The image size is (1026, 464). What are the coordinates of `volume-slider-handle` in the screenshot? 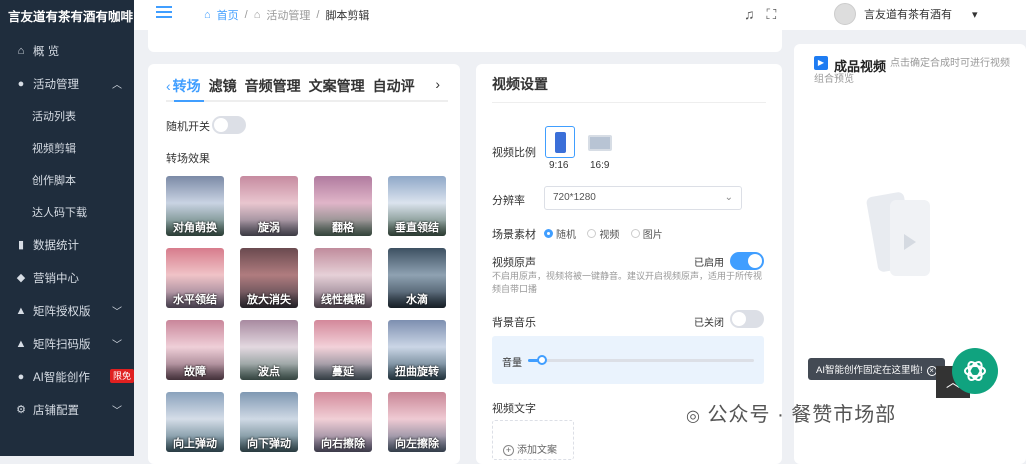 It's located at (541, 360).